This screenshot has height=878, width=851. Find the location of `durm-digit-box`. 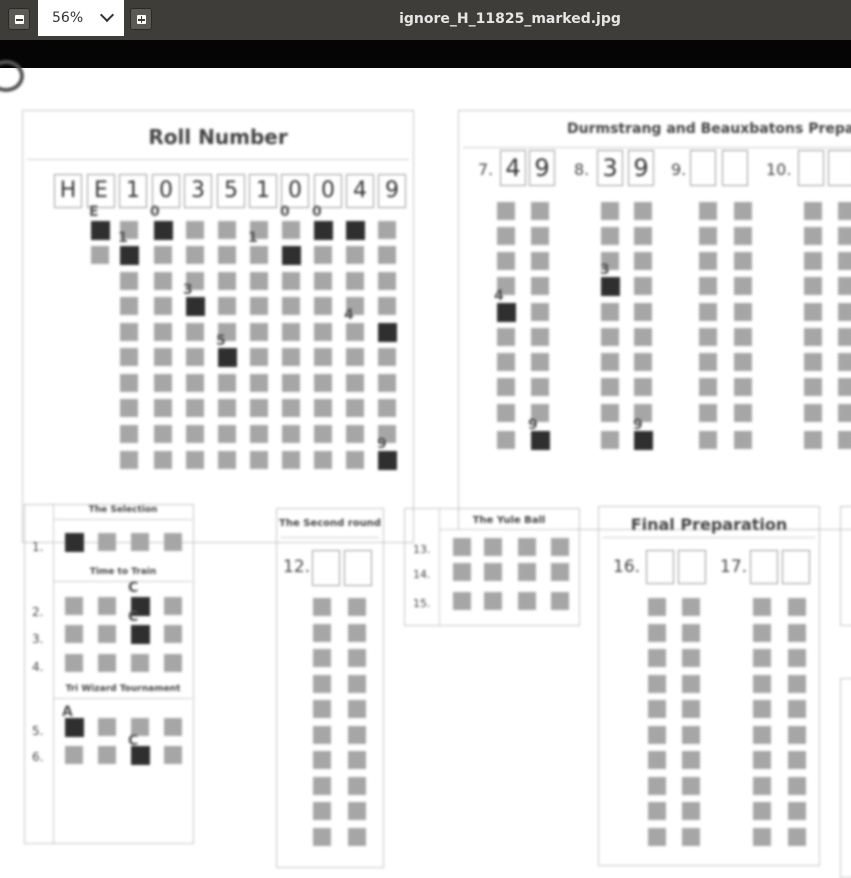

durm-digit-box is located at coordinates (703, 168).